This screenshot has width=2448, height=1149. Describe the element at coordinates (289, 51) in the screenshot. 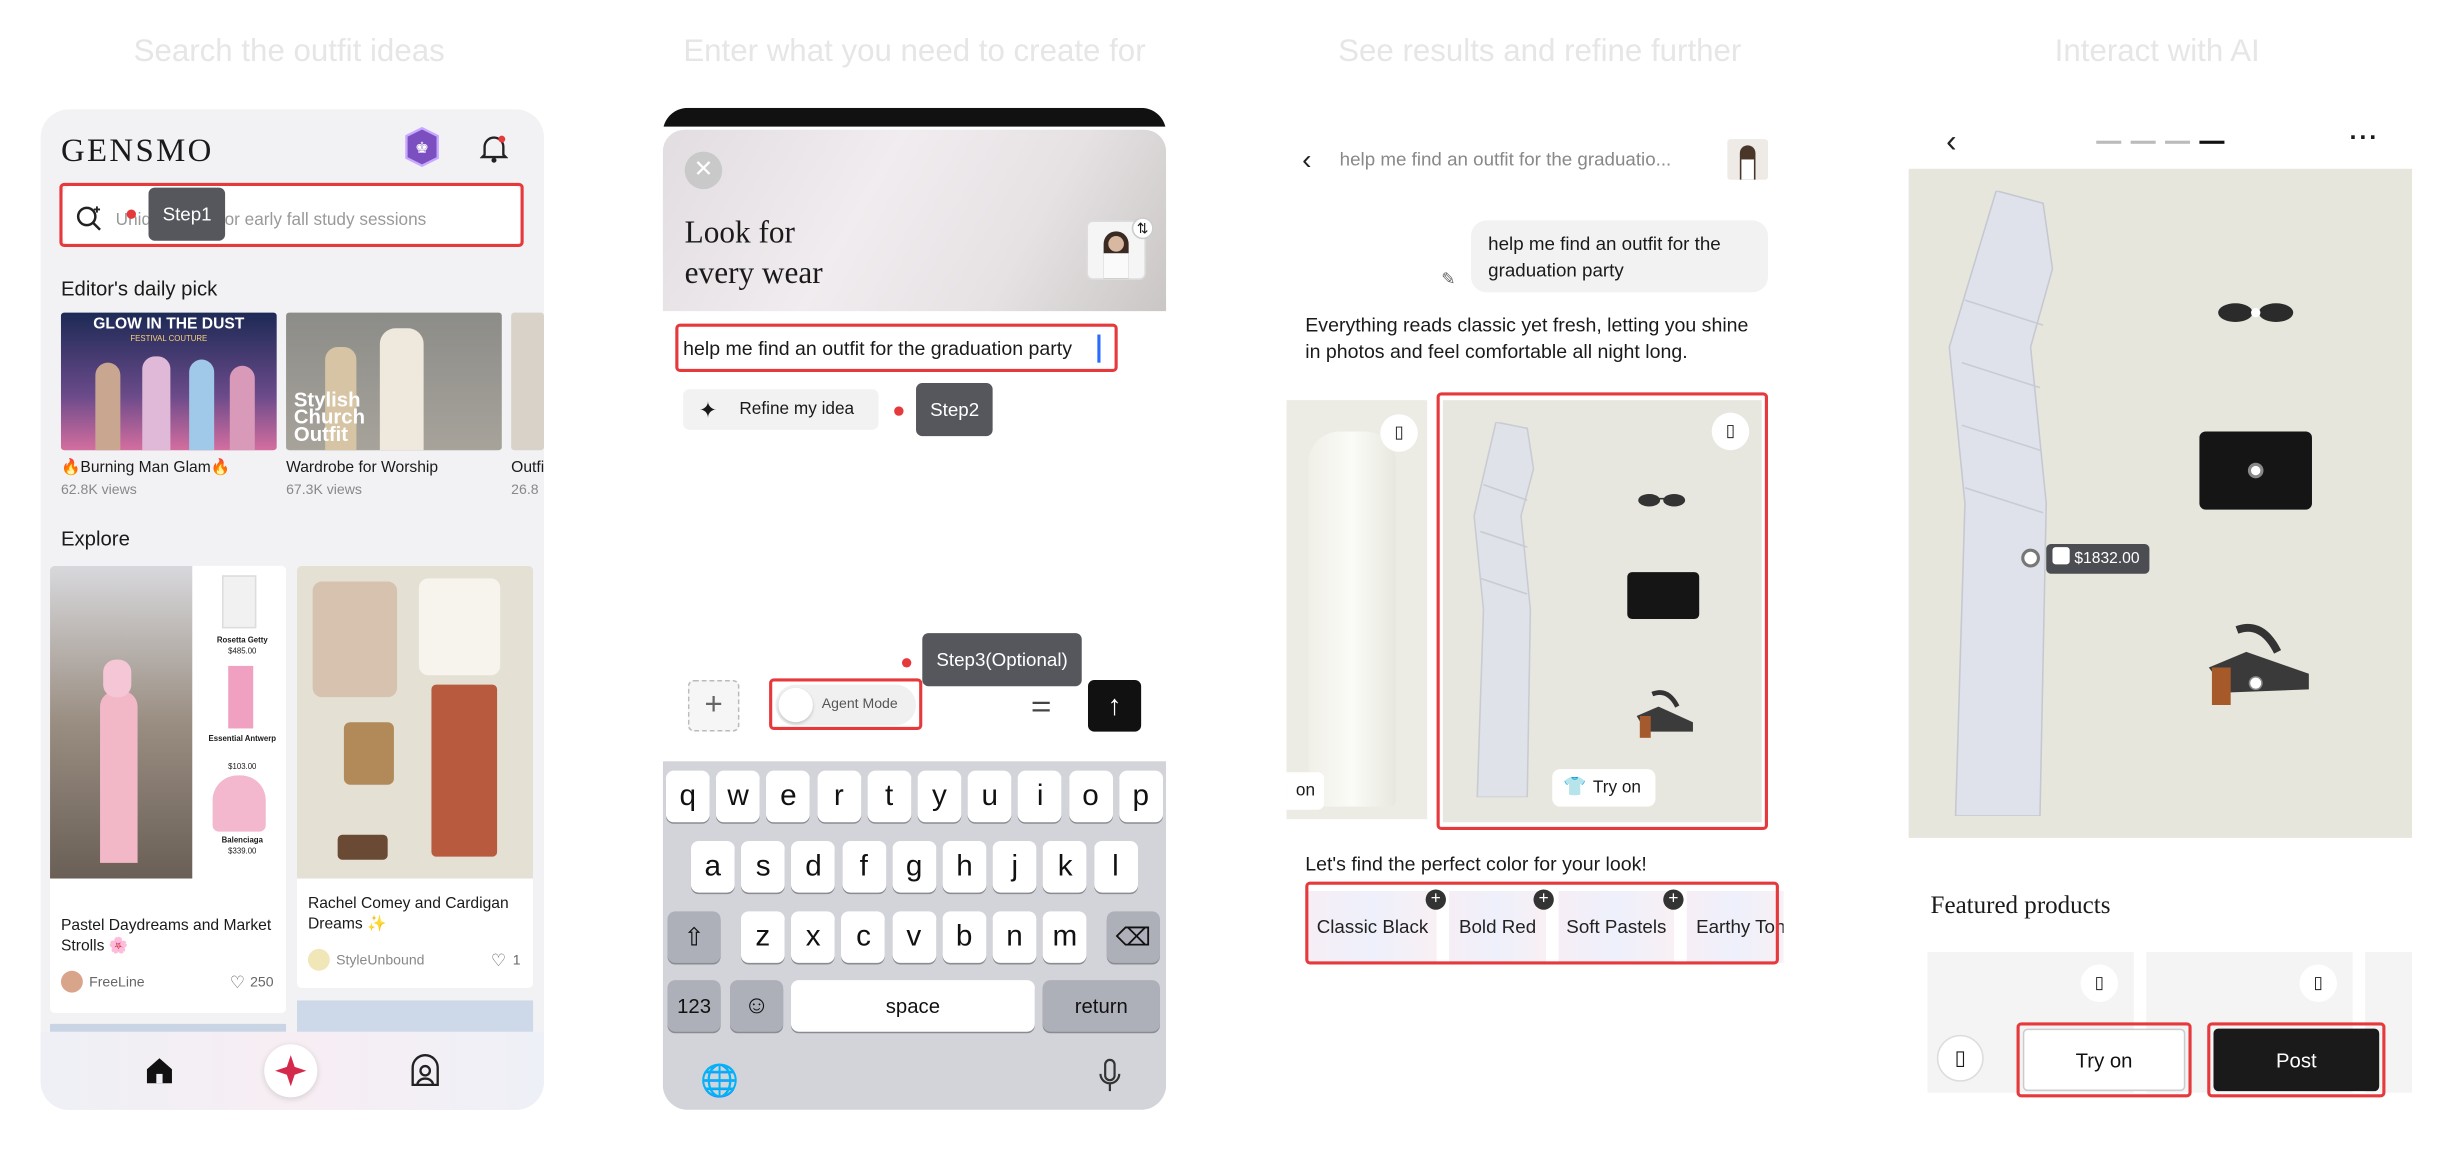

I see `caption-step1: Search the outfit ideas` at that location.